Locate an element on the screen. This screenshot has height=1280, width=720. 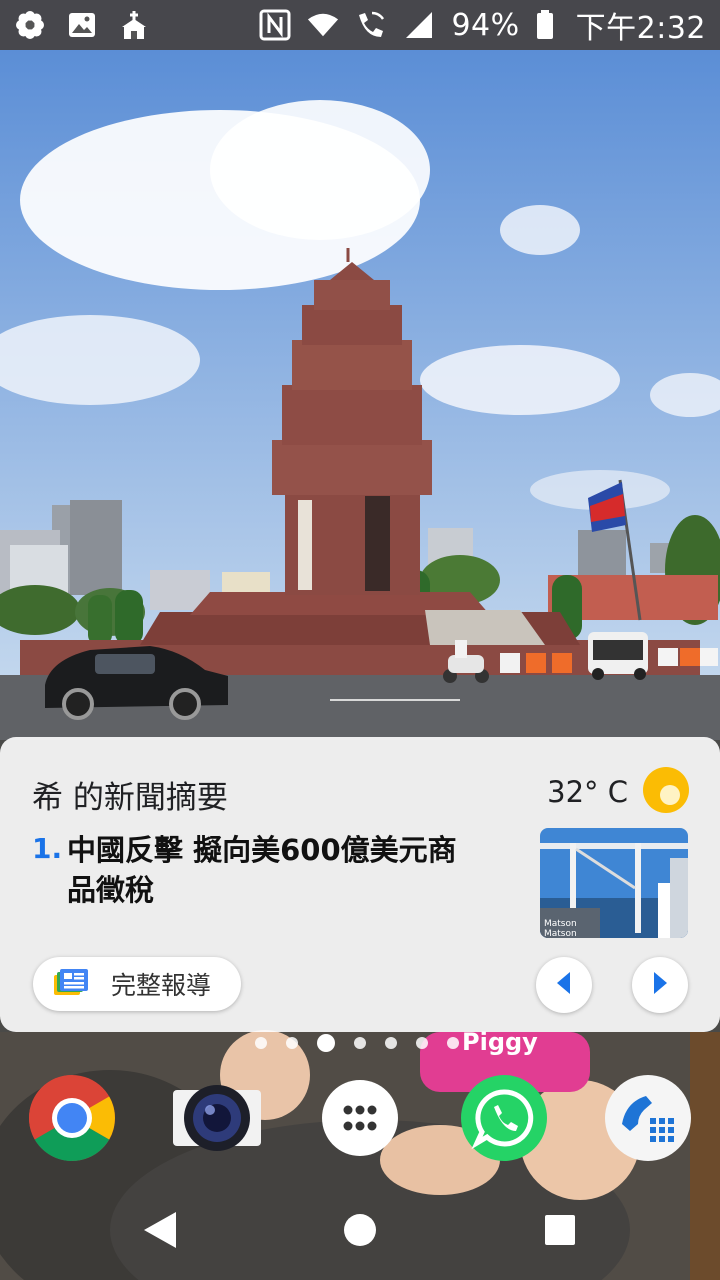
home-icon is located at coordinates (360, 1232).